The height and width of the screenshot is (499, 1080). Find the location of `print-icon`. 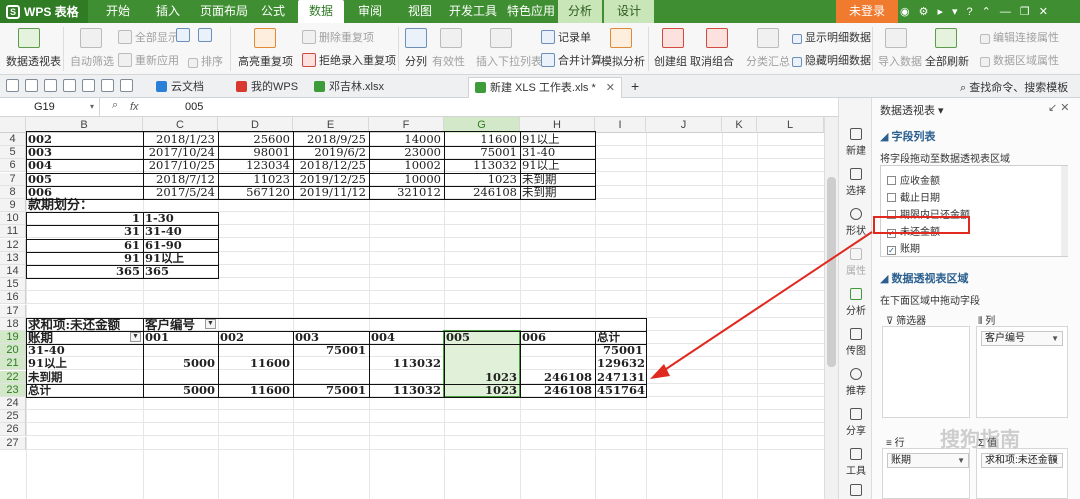

print-icon is located at coordinates (69, 85).